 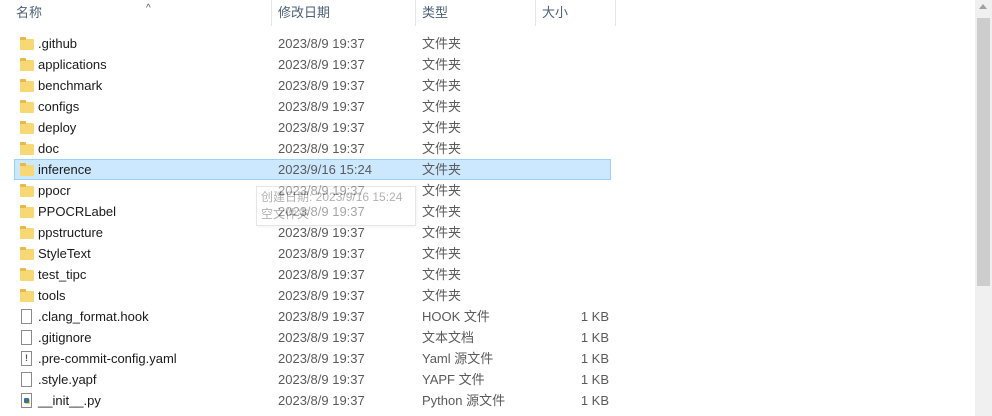 I want to click on file-name: .github, so click(x=58, y=43).